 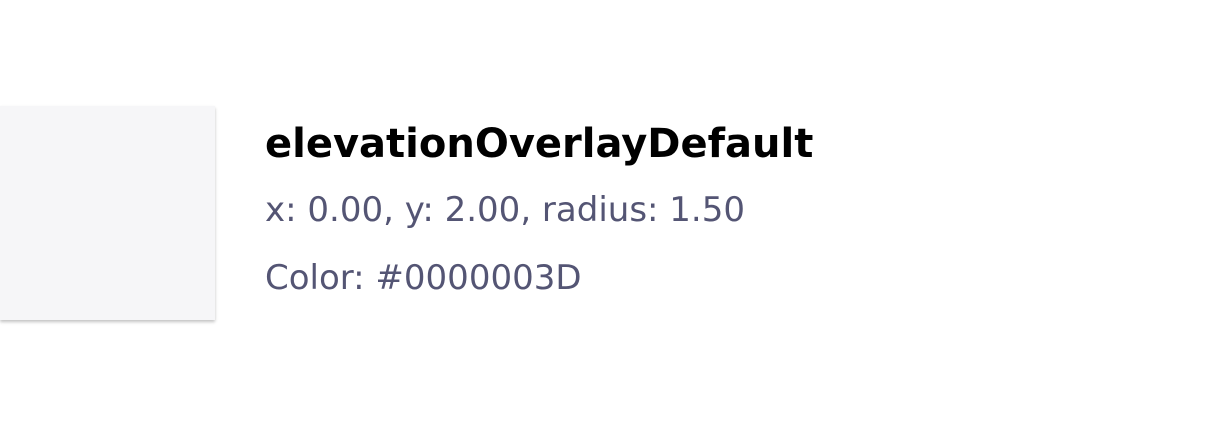 I want to click on elevation-preview-swatch, so click(x=107, y=213).